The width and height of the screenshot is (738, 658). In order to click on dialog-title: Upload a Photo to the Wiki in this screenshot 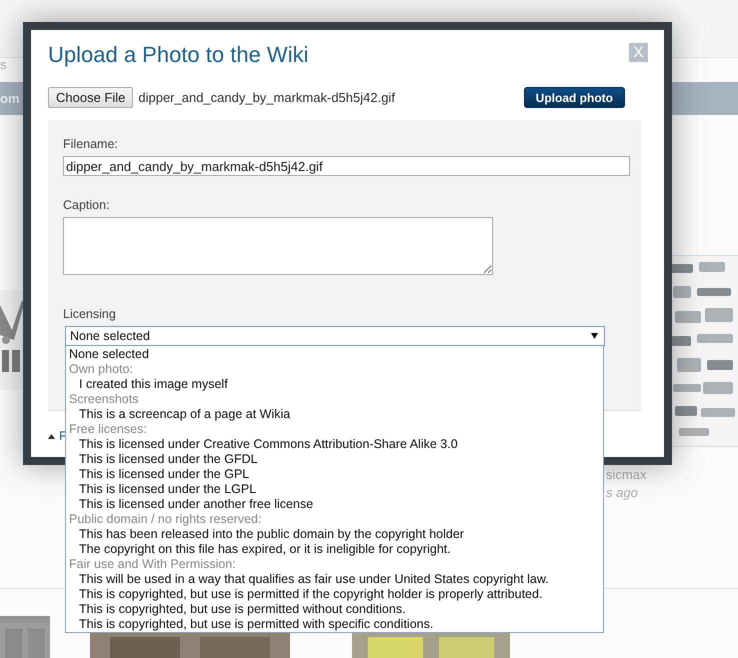, I will do `click(178, 55)`.